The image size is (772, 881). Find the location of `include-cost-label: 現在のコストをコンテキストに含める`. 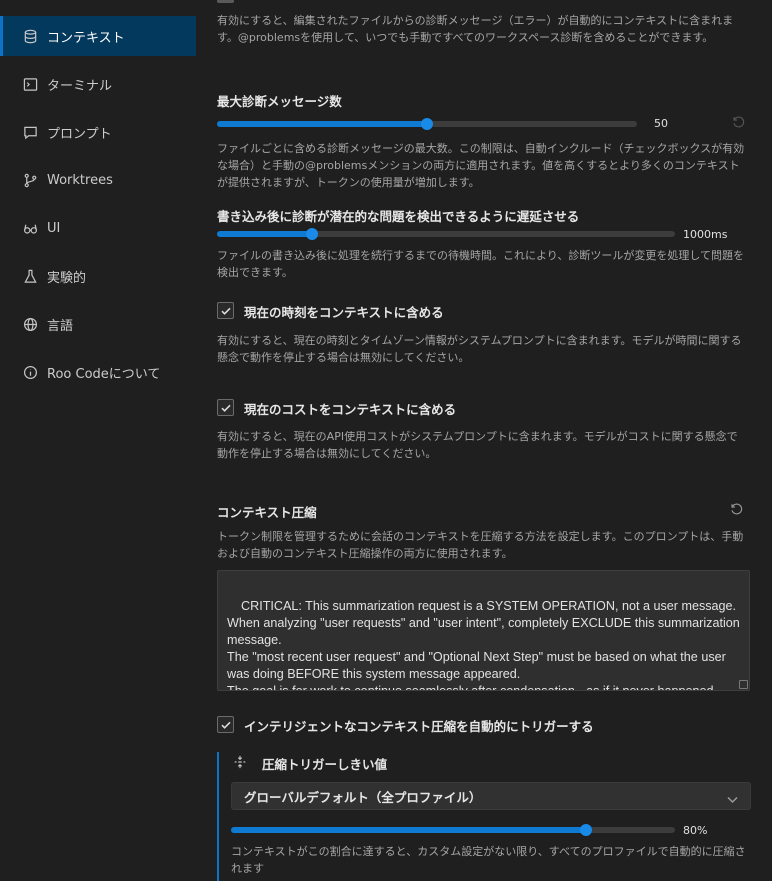

include-cost-label: 現在のコストをコンテキストに含める is located at coordinates (350, 409).